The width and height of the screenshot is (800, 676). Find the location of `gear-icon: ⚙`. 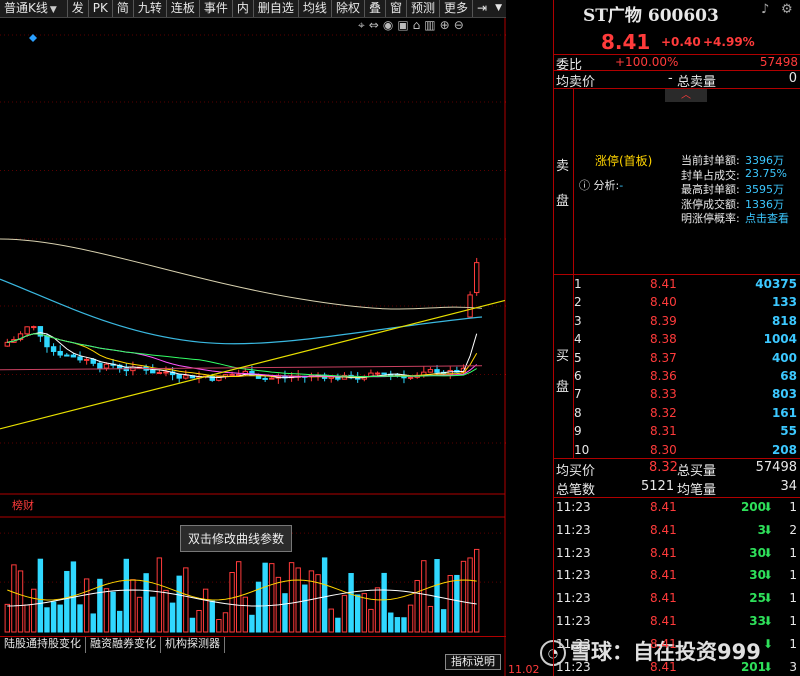

gear-icon: ⚙ is located at coordinates (787, 9).